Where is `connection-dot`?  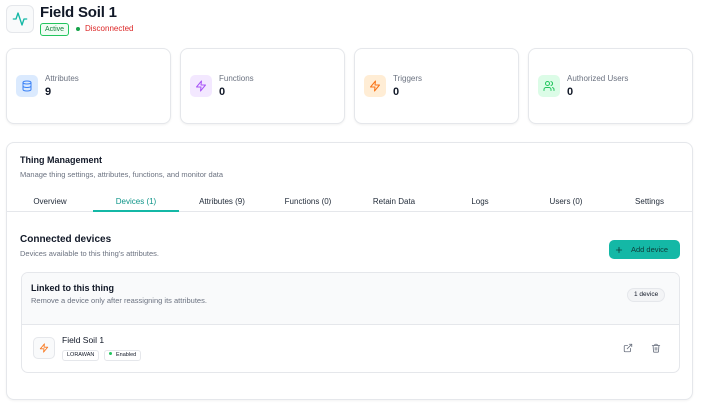 connection-dot is located at coordinates (78, 29).